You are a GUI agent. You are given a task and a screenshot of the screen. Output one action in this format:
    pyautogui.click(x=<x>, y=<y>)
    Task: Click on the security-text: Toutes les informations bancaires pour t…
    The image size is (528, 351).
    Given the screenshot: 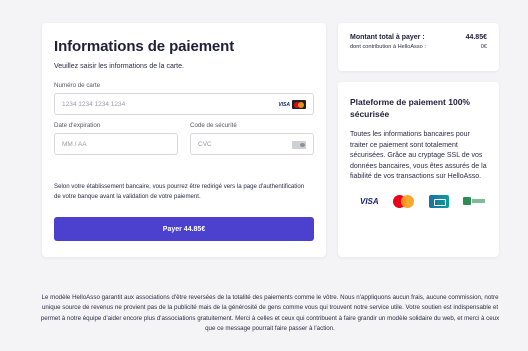 What is the action you would take?
    pyautogui.click(x=418, y=155)
    